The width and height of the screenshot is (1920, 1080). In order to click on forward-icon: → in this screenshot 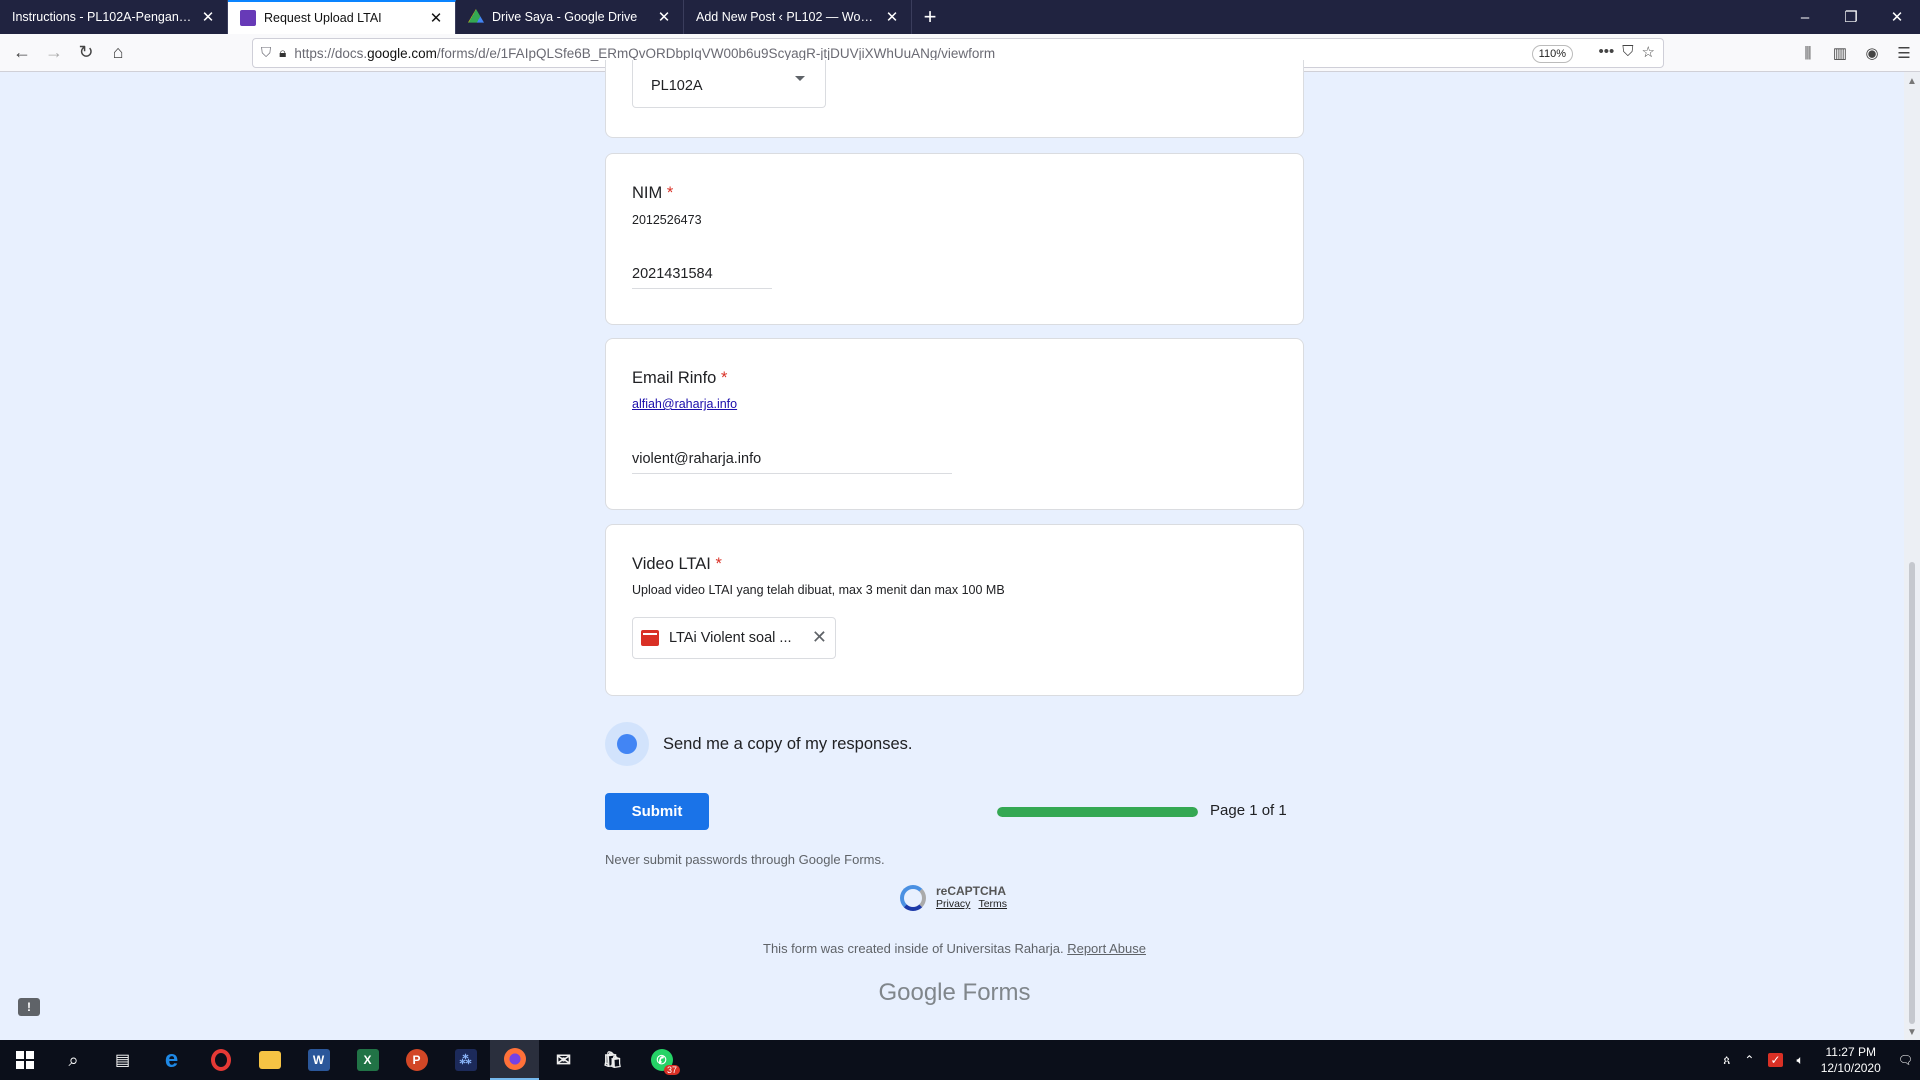, I will do `click(54, 53)`.